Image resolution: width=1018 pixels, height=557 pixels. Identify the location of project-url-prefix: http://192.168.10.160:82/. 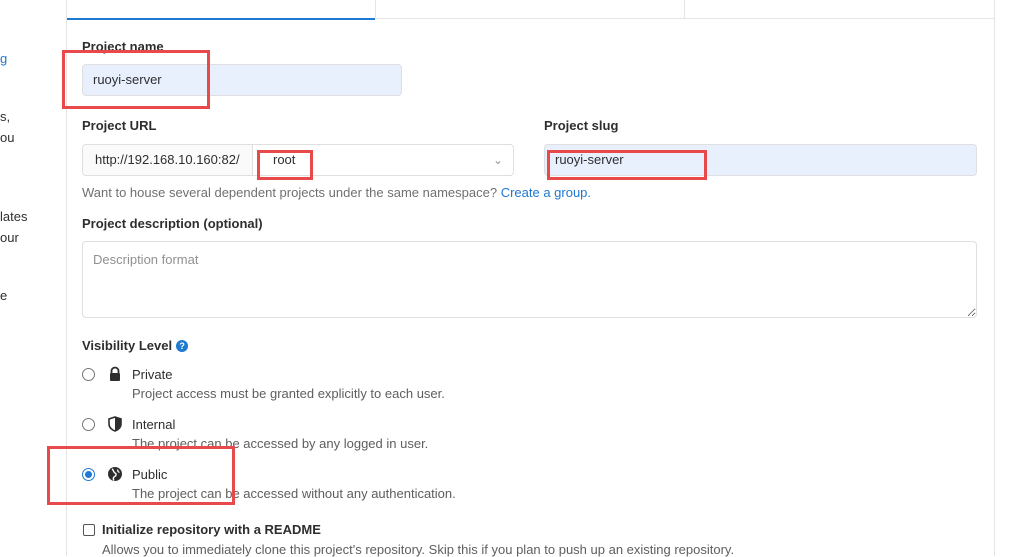
(168, 160).